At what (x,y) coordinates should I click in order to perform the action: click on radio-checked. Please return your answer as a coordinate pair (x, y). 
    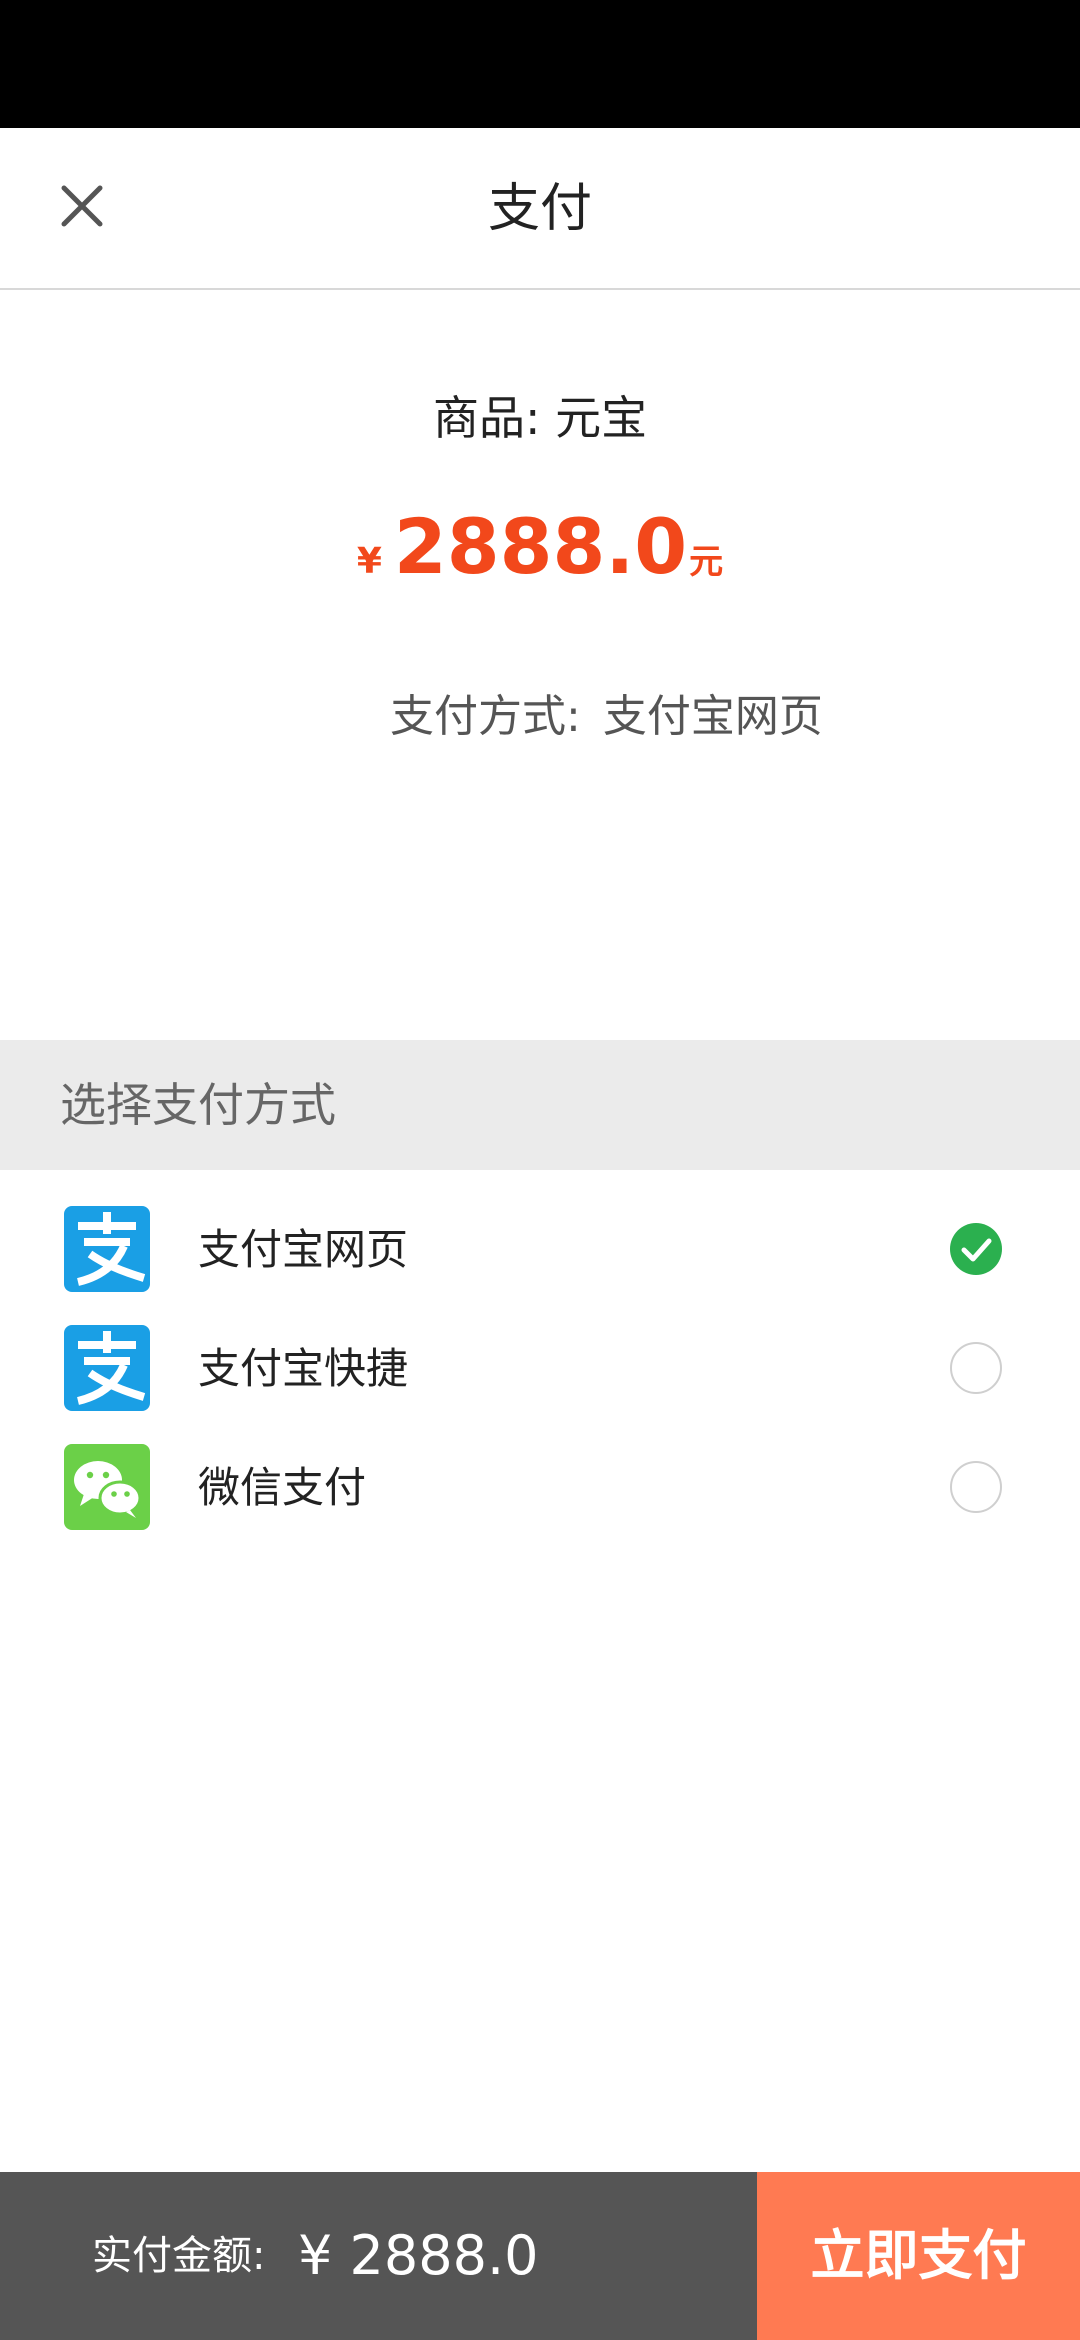
    Looking at the image, I should click on (976, 1249).